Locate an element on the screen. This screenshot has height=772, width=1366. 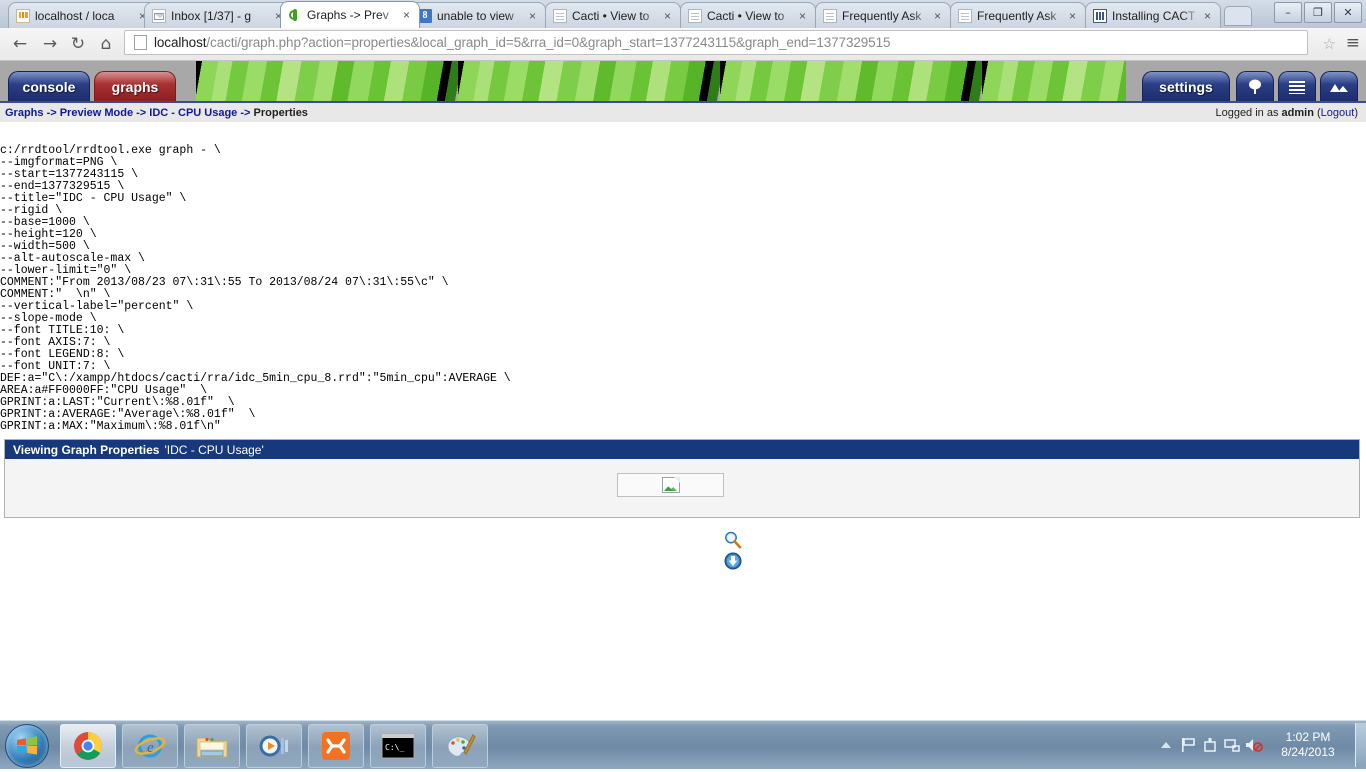
taskbar-internet-explorer: e is located at coordinates (150, 746).